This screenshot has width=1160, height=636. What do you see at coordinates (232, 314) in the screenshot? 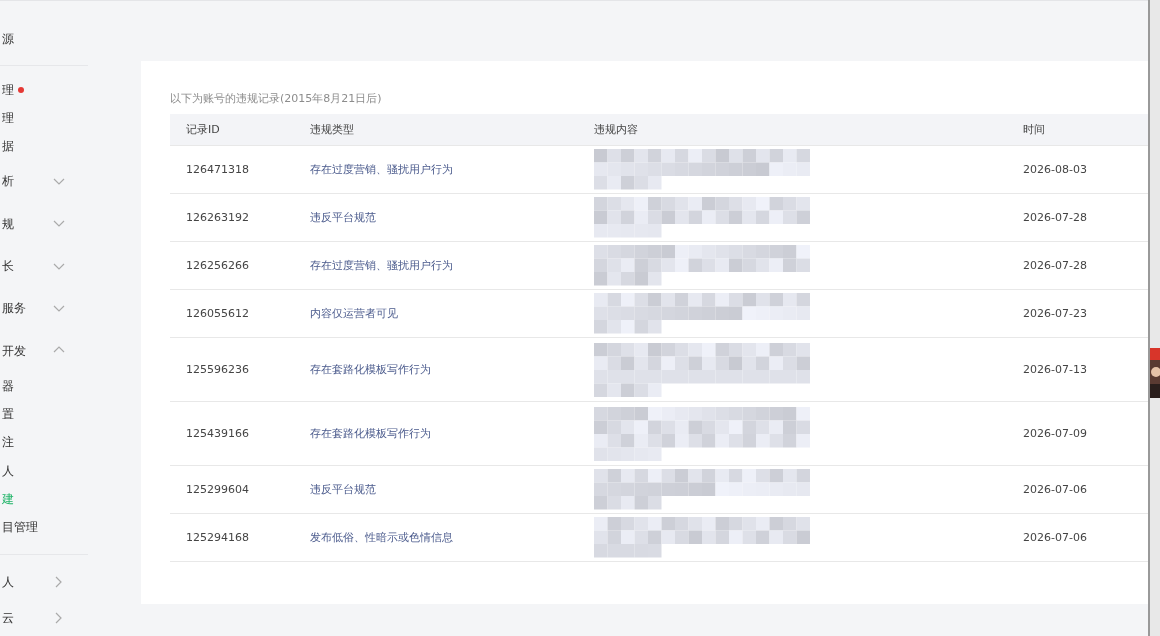
I see `table-cell: 126055612` at bounding box center [232, 314].